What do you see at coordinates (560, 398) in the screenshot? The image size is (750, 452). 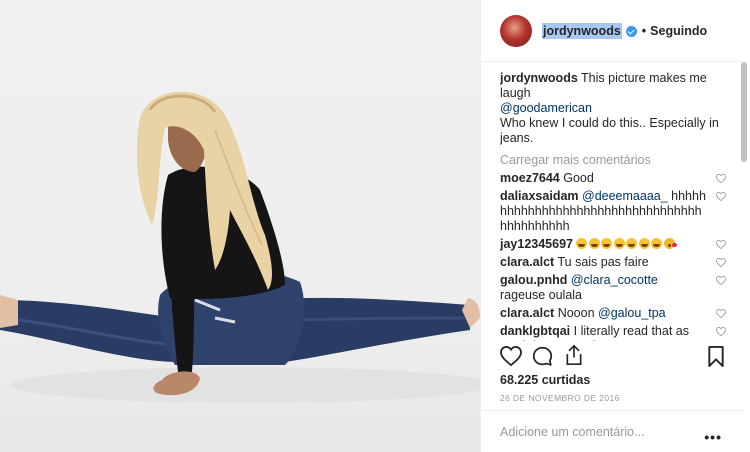 I see `post-date: 26 DE NOVEMBRO DE 2016` at bounding box center [560, 398].